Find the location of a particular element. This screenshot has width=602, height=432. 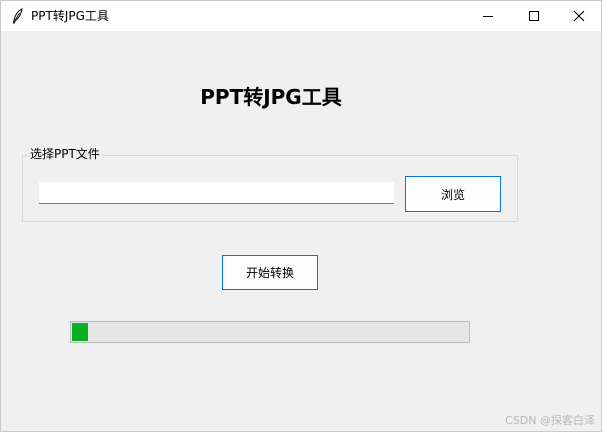

start-convert-button: 开始转换 is located at coordinates (270, 272).